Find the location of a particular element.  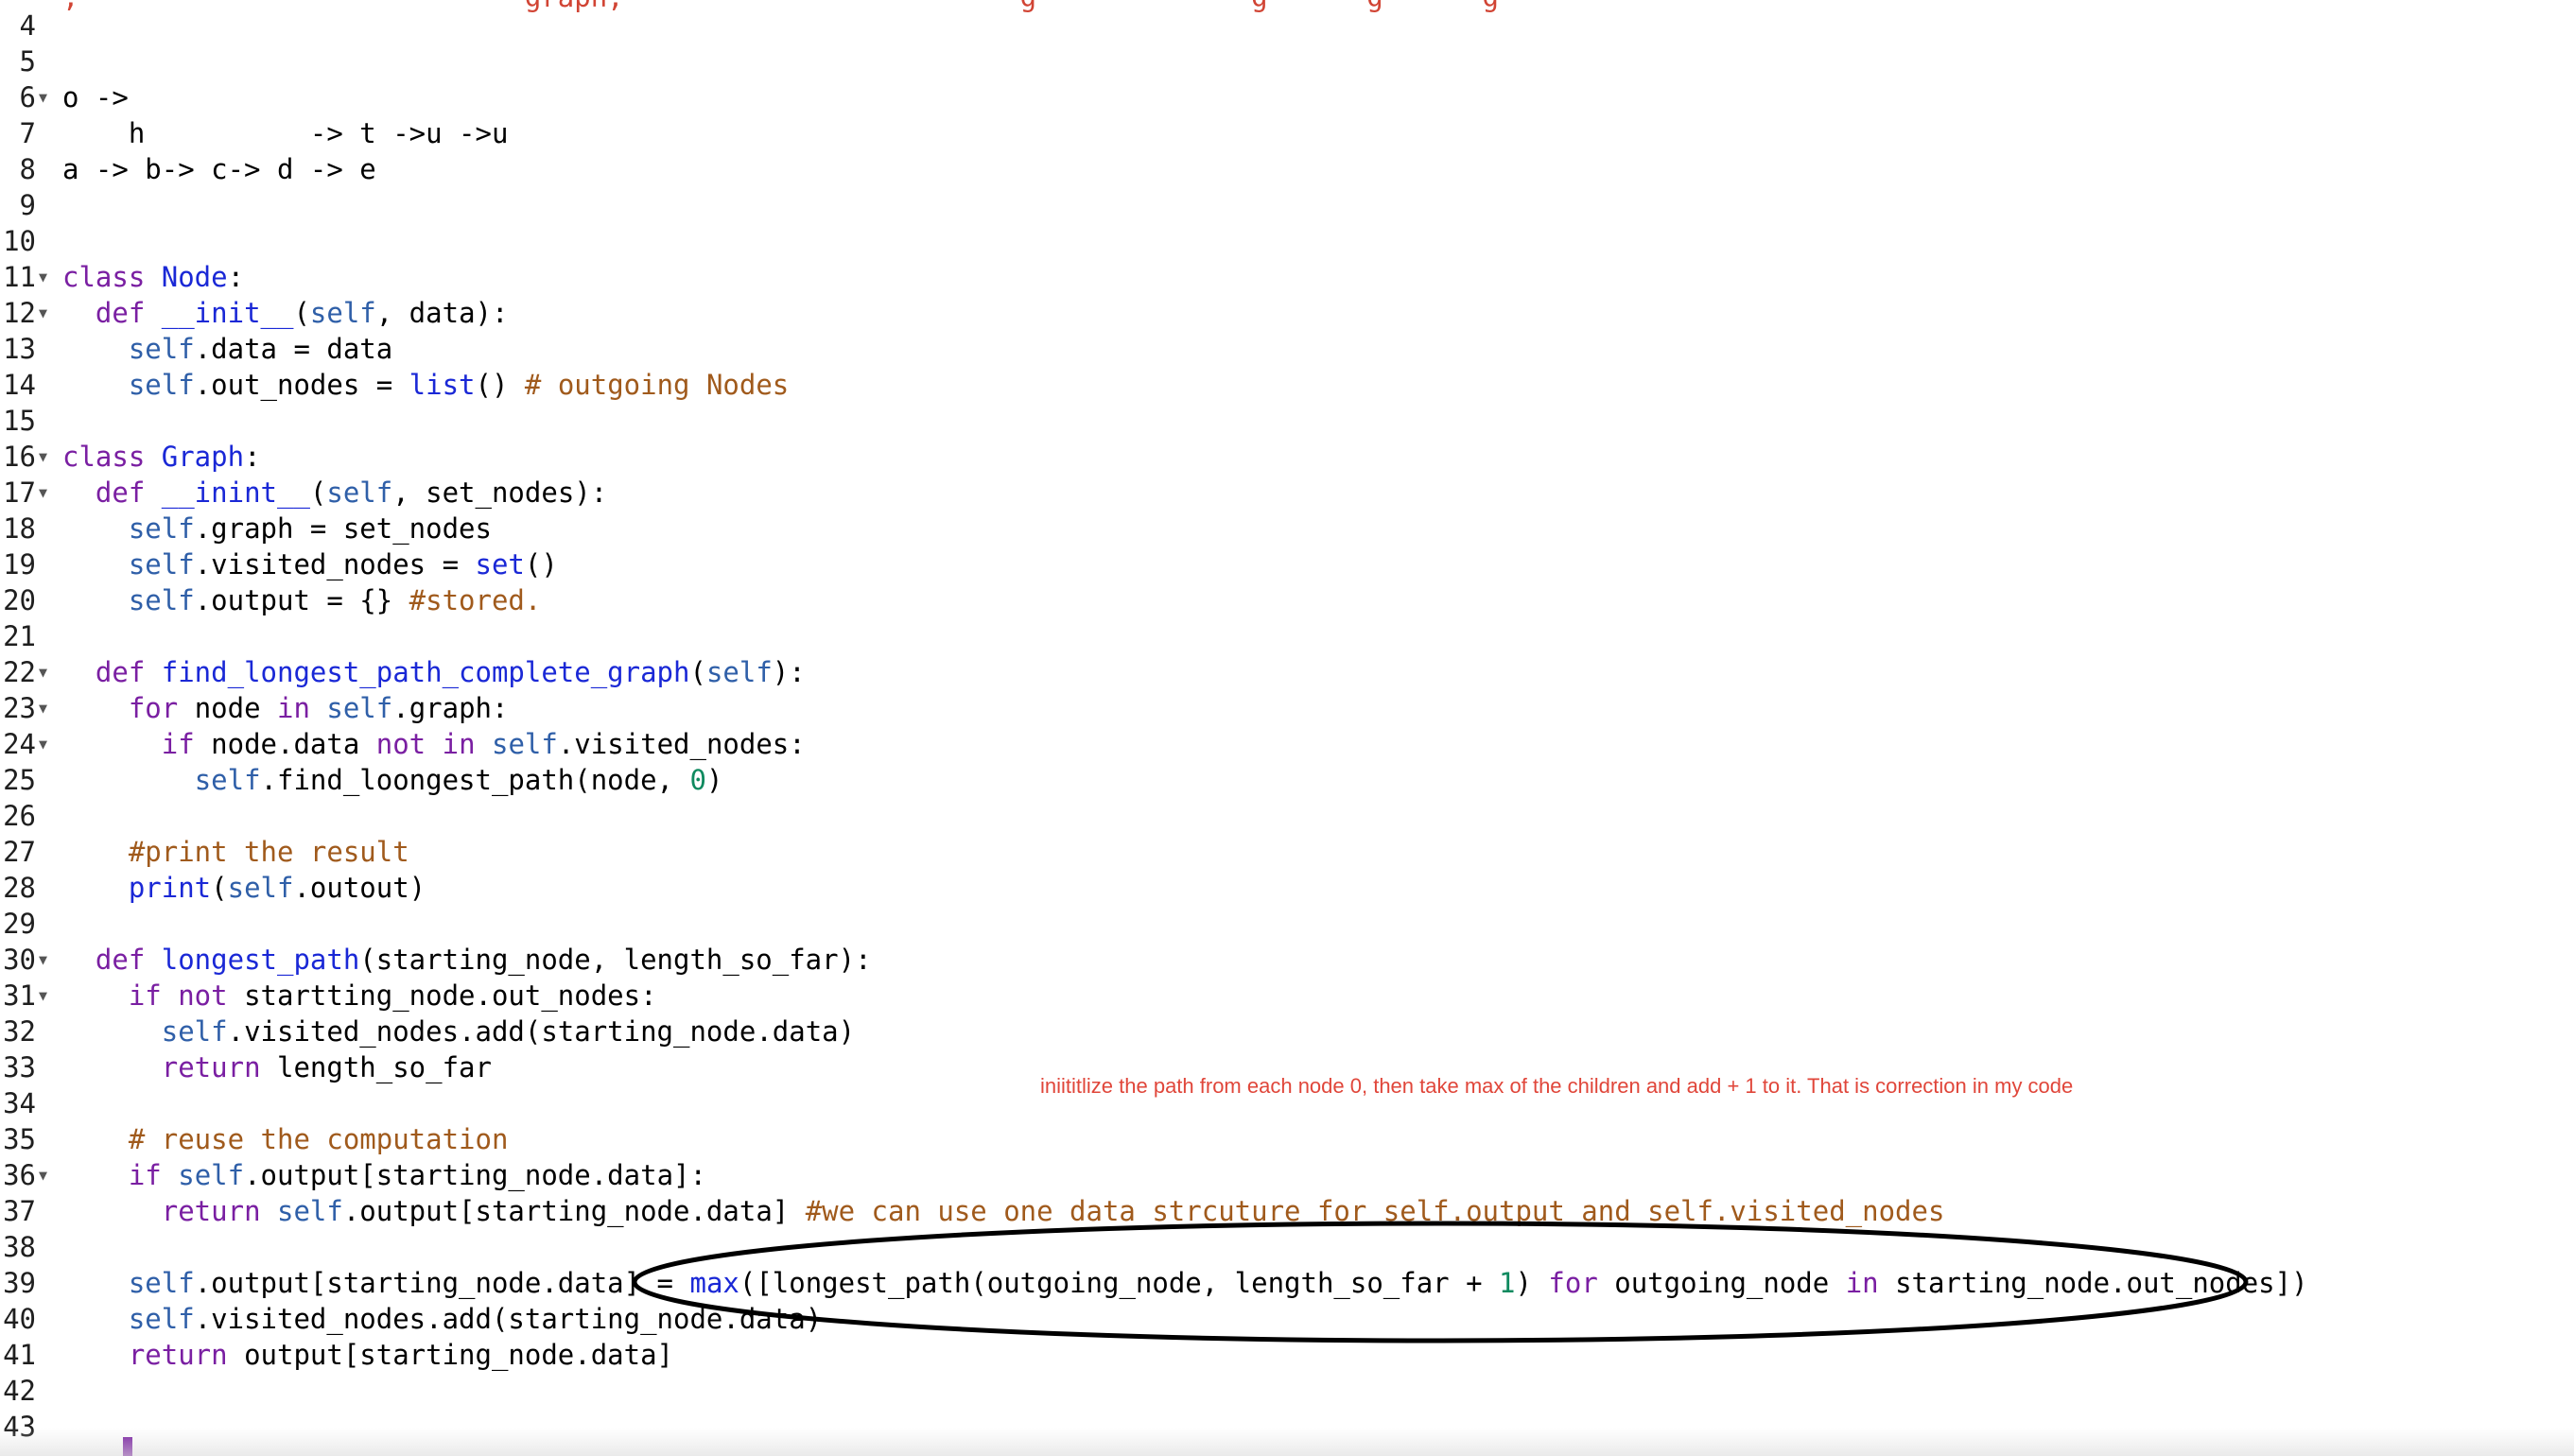

code-text: print(self.outout) is located at coordinates (244, 888).